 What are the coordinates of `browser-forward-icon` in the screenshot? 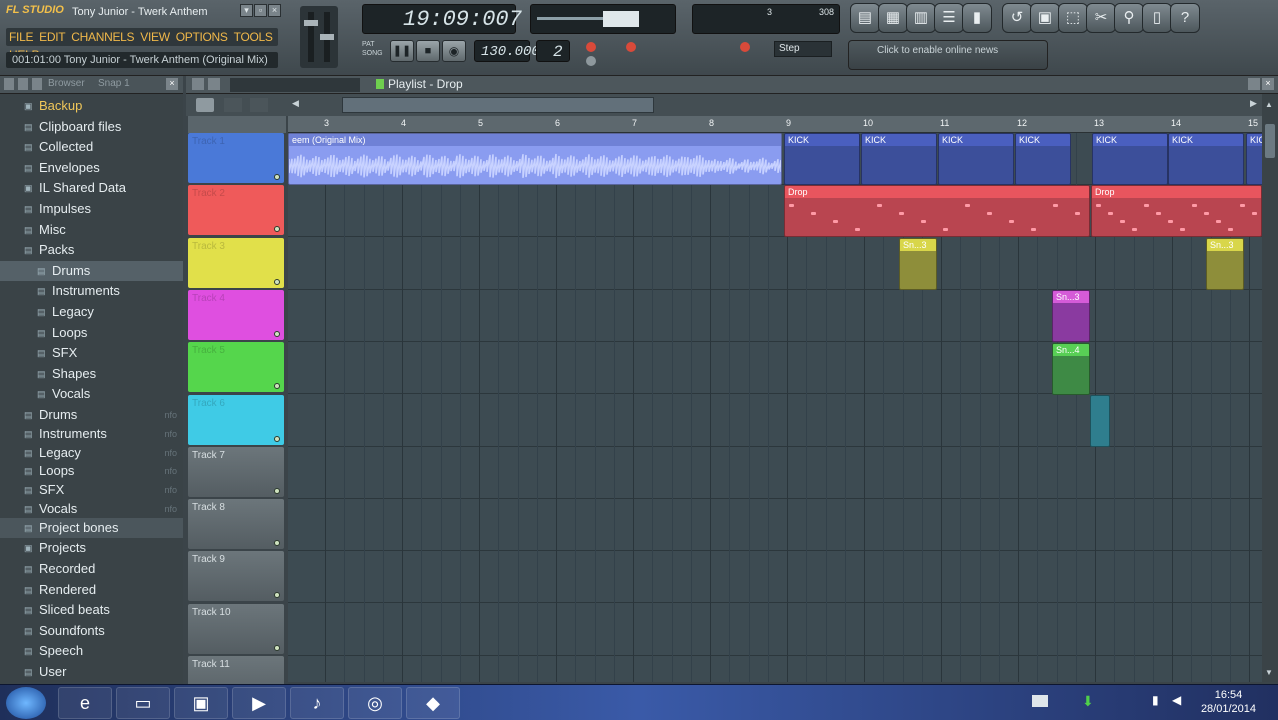 It's located at (23, 84).